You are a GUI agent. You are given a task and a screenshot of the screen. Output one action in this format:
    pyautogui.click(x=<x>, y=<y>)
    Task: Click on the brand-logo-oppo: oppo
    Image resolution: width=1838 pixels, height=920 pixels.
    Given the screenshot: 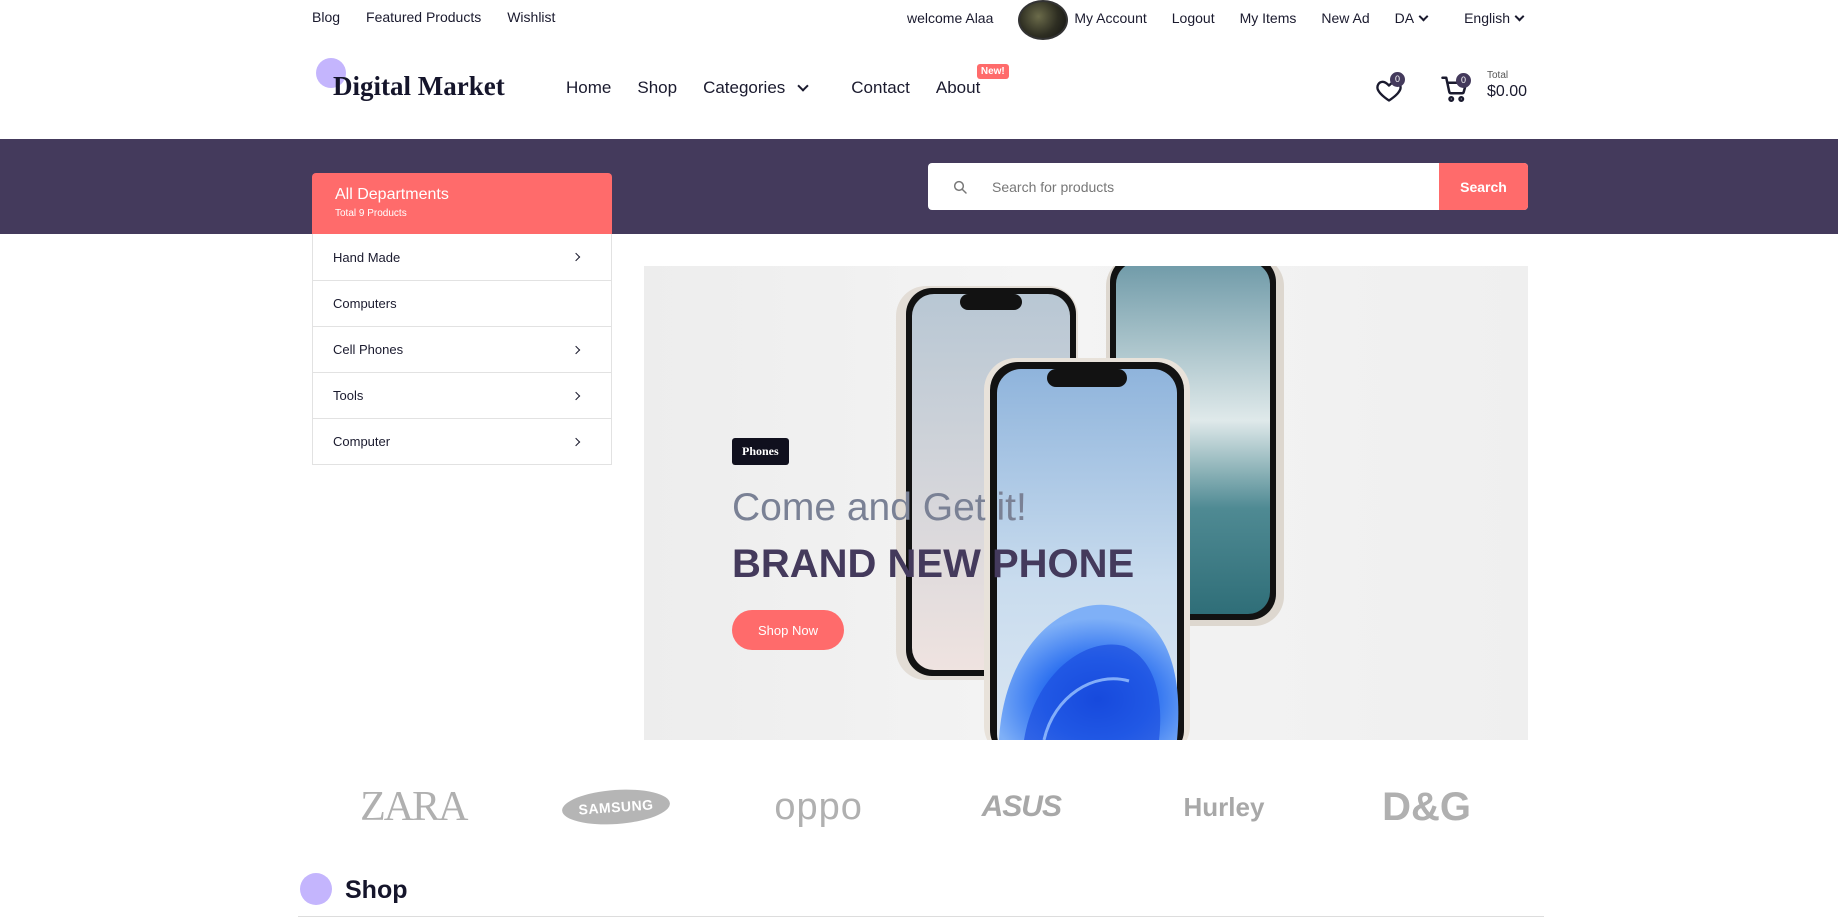 What is the action you would take?
    pyautogui.click(x=819, y=807)
    